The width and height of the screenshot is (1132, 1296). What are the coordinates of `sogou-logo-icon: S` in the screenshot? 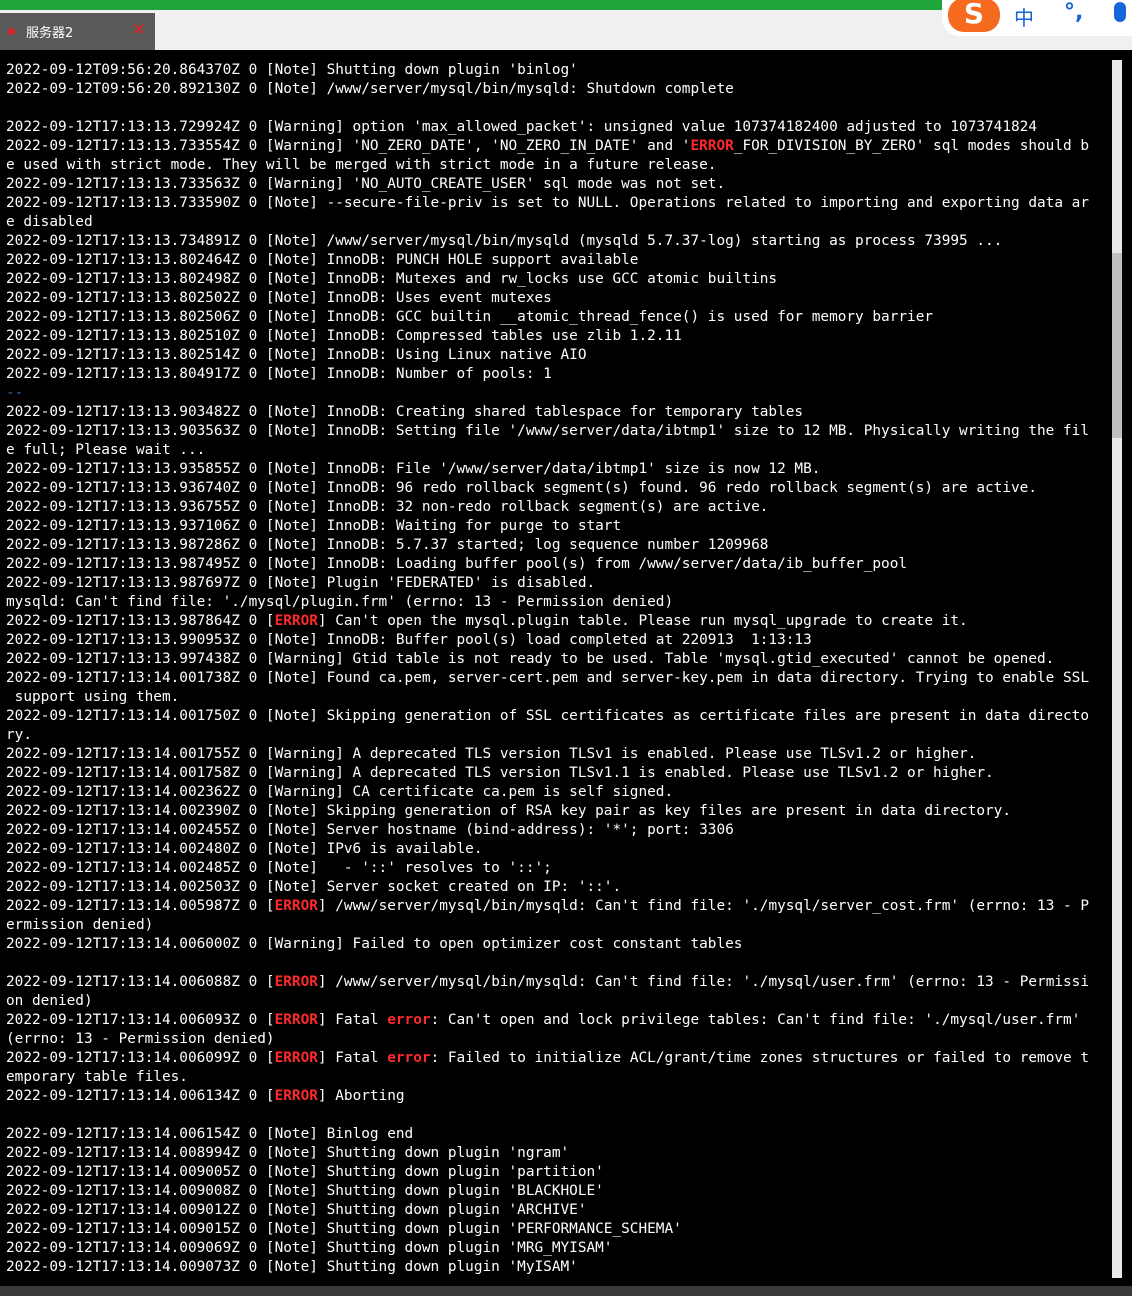 It's located at (974, 16).